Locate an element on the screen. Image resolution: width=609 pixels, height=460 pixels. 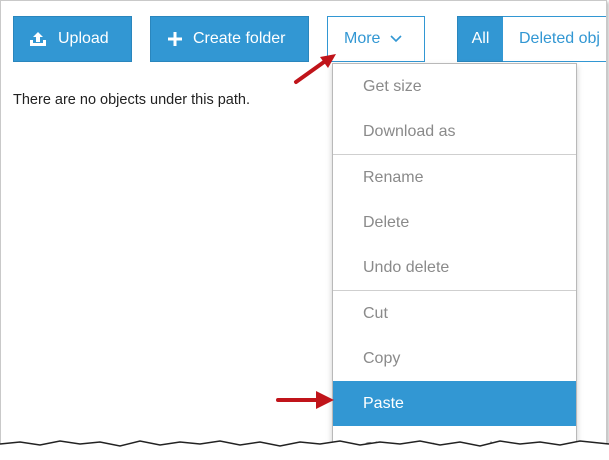
upload-button: Upload is located at coordinates (72, 39).